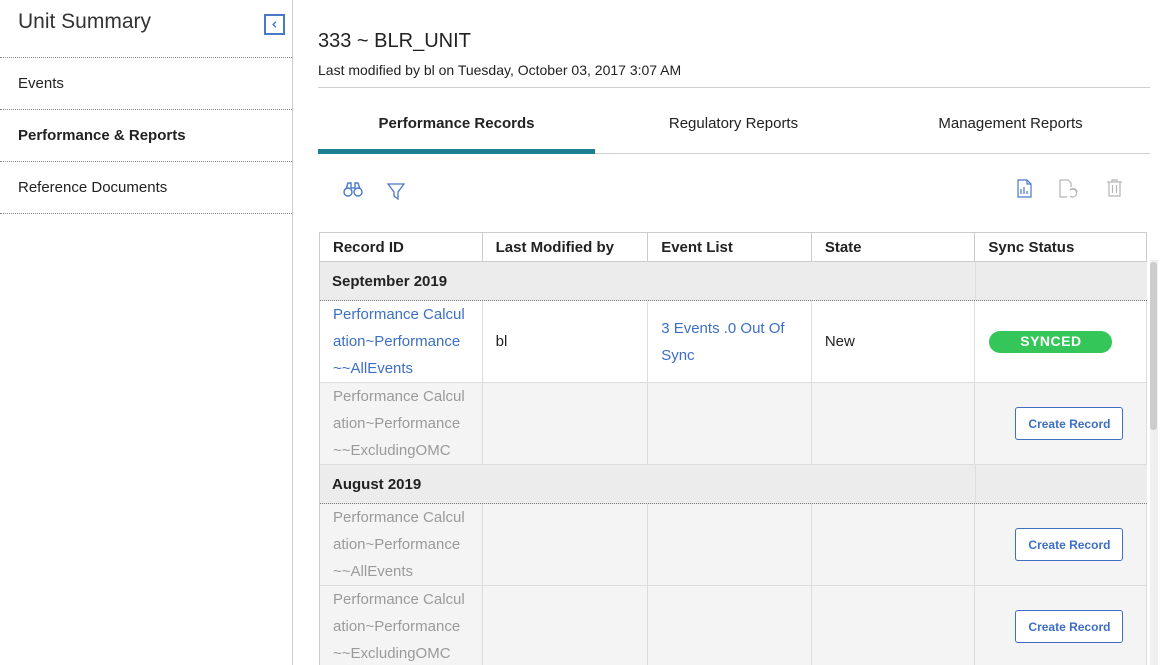 This screenshot has width=1175, height=665. Describe the element at coordinates (377, 484) in the screenshot. I see `group-label: August 2019` at that location.